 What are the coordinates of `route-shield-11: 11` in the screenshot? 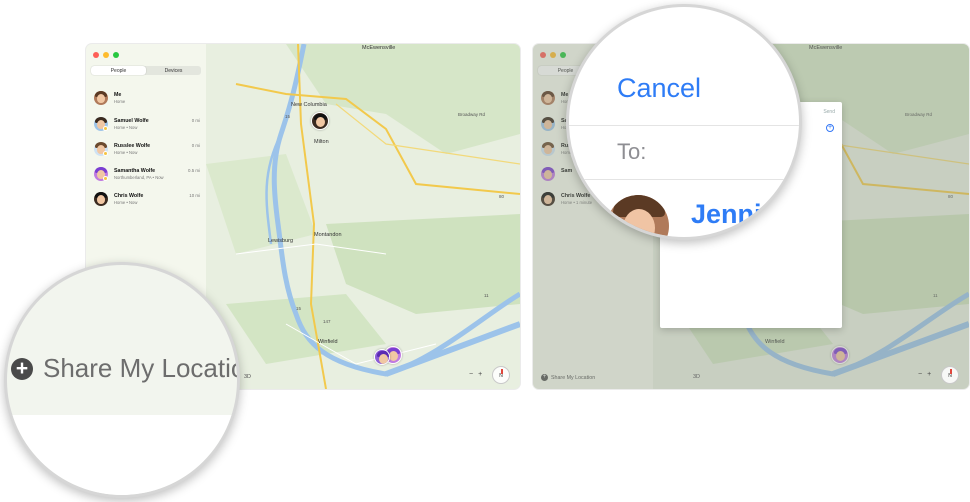 It's located at (486, 295).